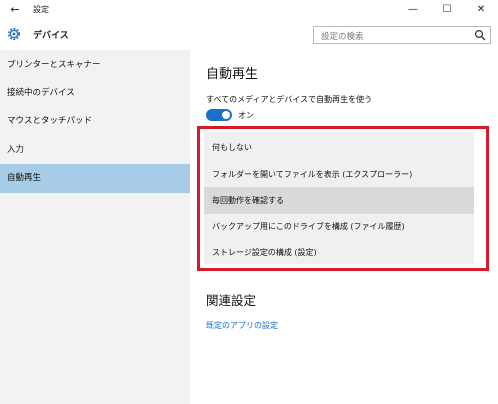 Image resolution: width=498 pixels, height=404 pixels. Describe the element at coordinates (232, 74) in the screenshot. I see `page-title: 自動再生` at that location.